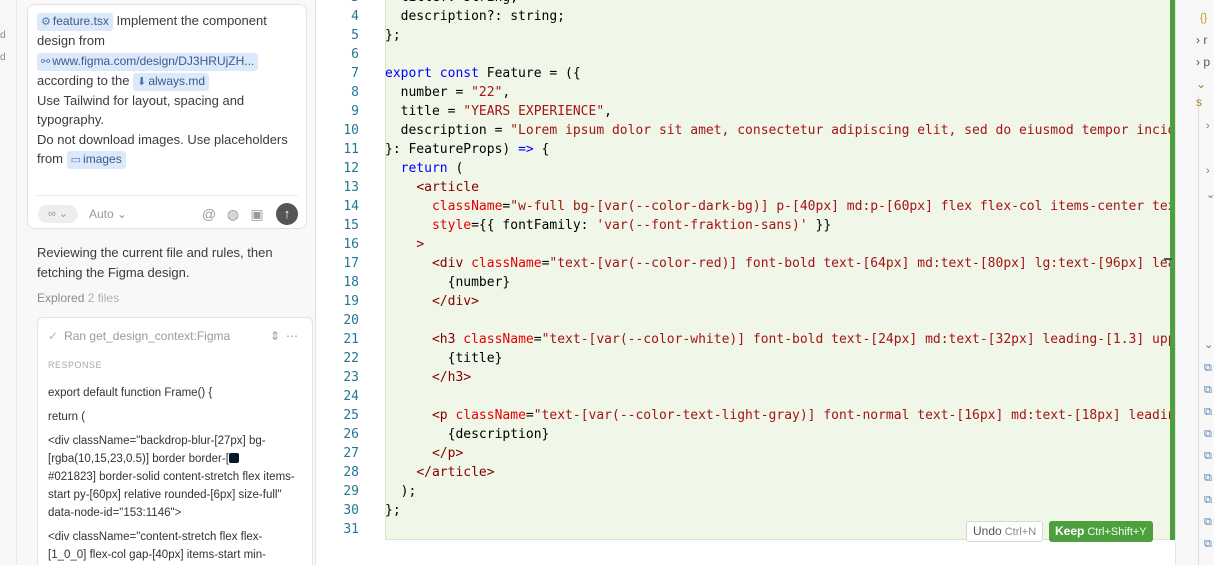 This screenshot has height=565, width=1214. Describe the element at coordinates (287, 214) in the screenshot. I see `send-button: ↑` at that location.